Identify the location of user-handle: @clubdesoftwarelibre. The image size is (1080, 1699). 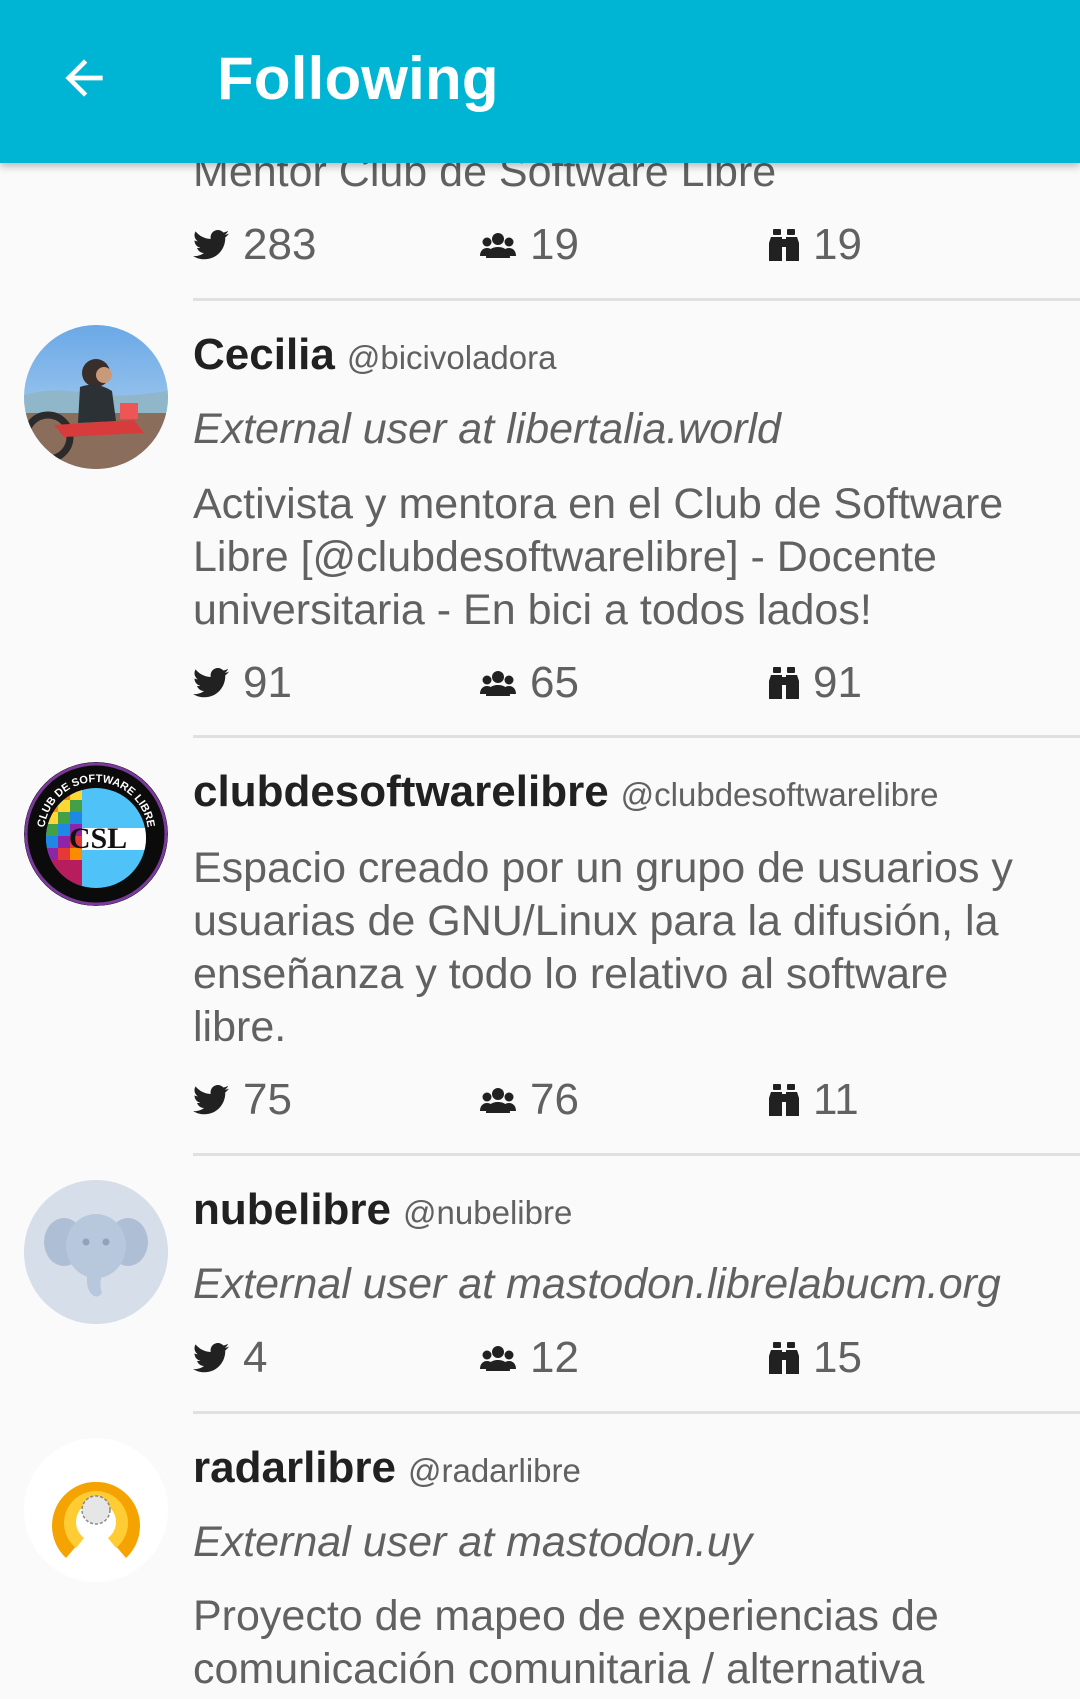
(780, 795).